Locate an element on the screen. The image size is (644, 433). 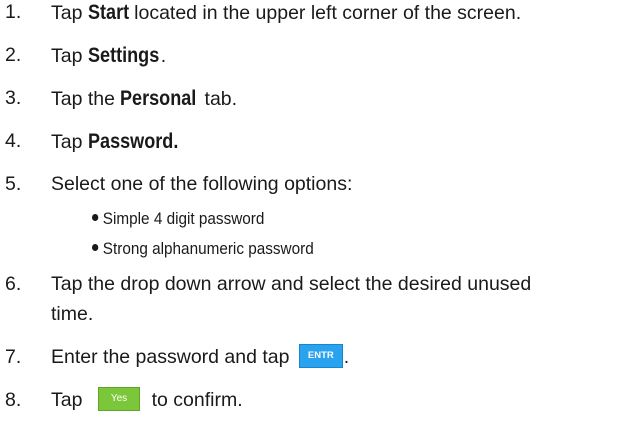
step-text-after: tab. is located at coordinates (218, 99).